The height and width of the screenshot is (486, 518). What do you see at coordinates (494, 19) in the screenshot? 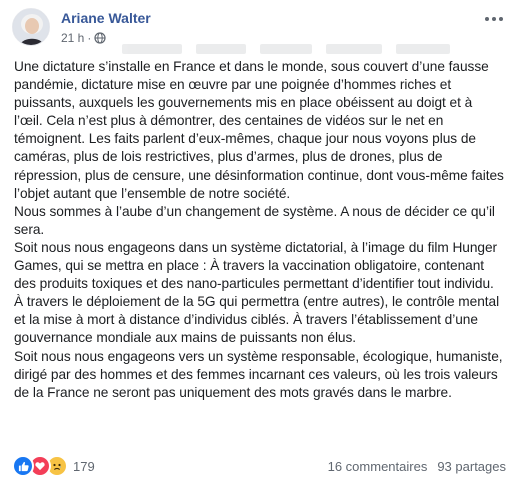
I see `more-options-icon` at bounding box center [494, 19].